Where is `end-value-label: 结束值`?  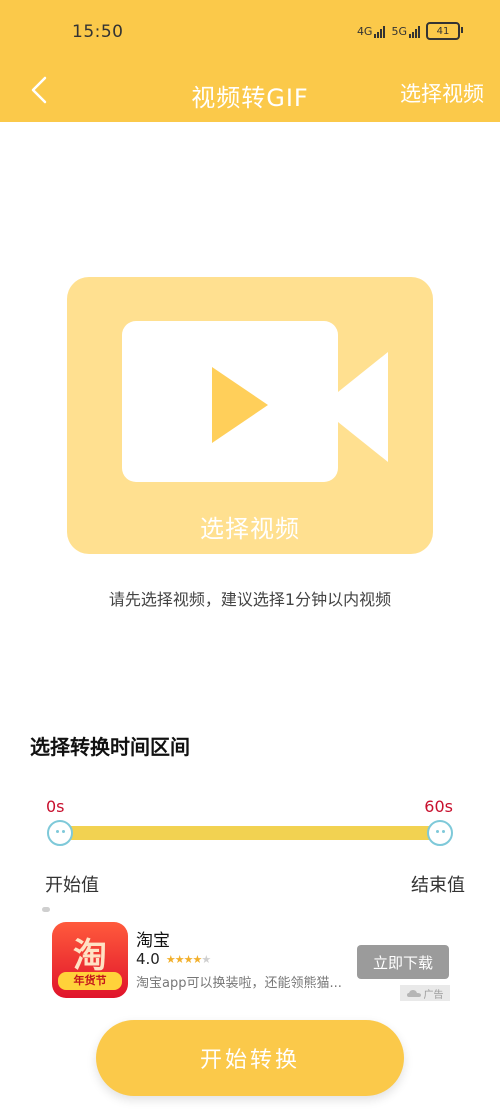
end-value-label: 结束值 is located at coordinates (438, 885).